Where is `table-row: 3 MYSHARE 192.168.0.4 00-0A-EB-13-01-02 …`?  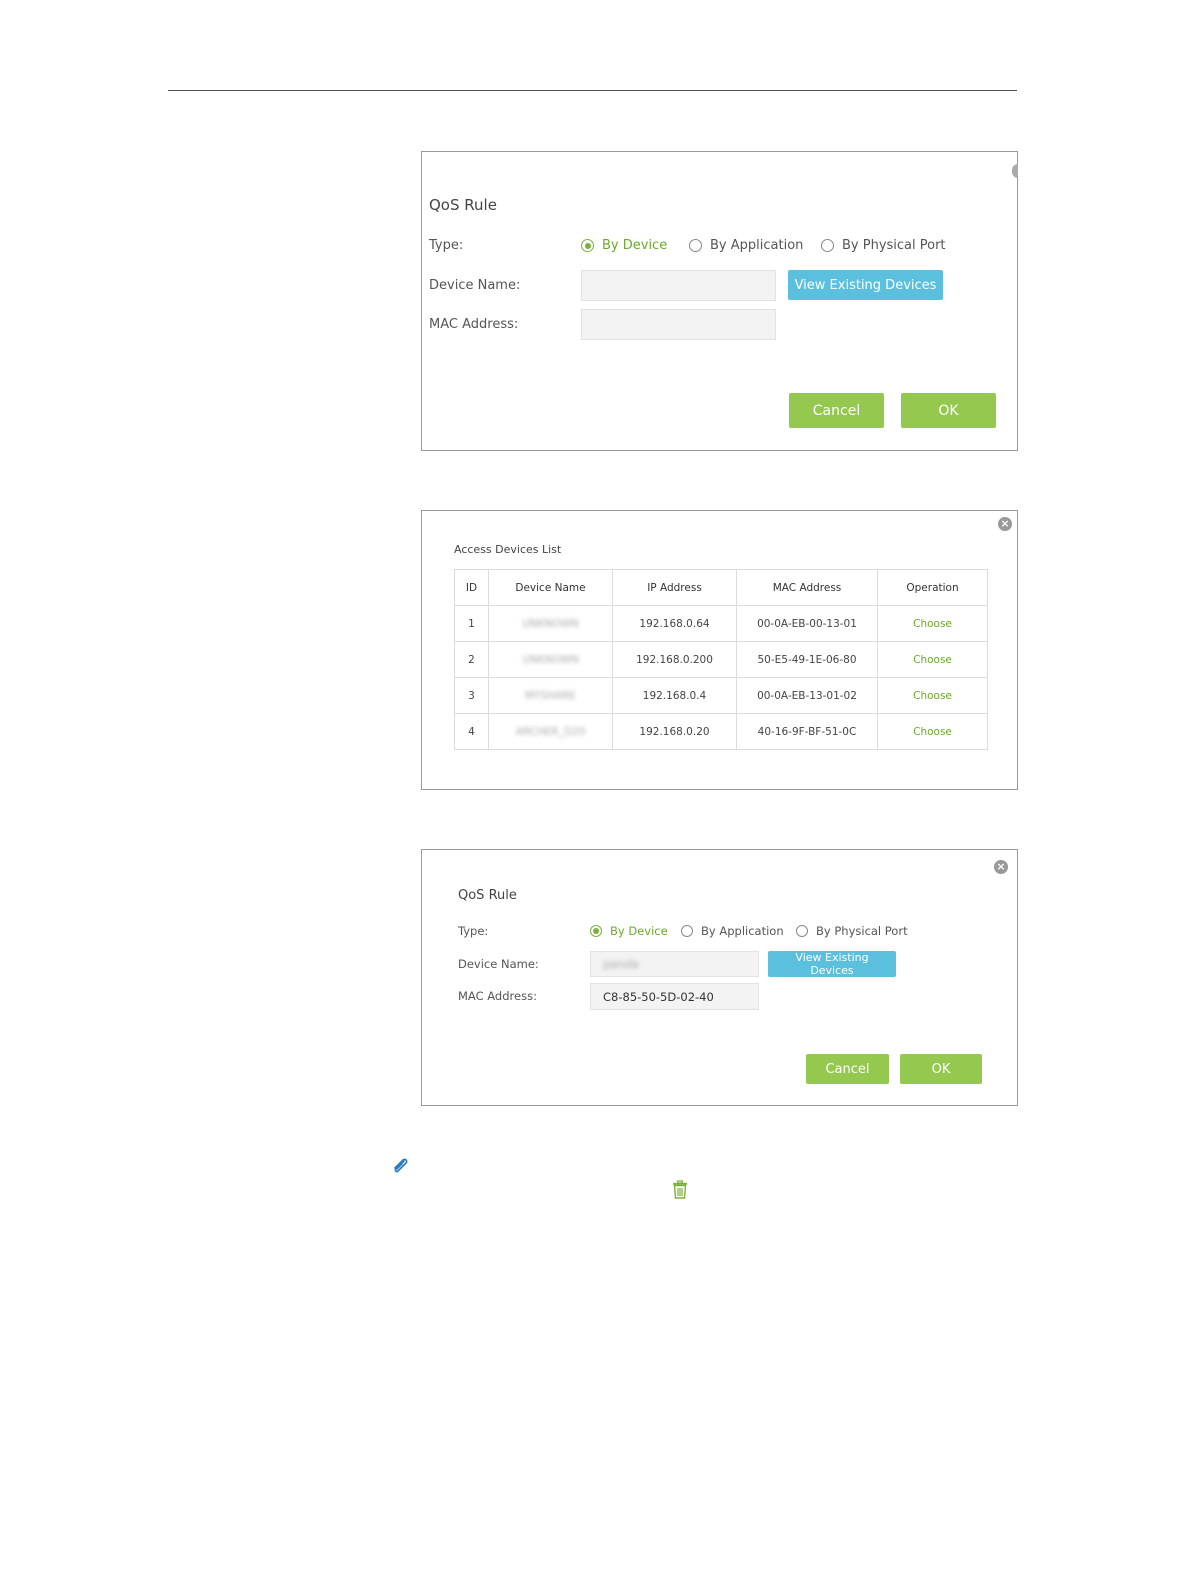 table-row: 3 MYSHARE 192.168.0.4 00-0A-EB-13-01-02 … is located at coordinates (721, 695).